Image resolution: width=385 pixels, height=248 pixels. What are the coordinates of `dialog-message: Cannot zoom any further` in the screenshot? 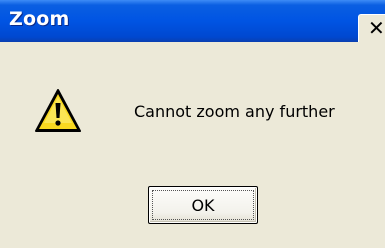 It's located at (234, 111).